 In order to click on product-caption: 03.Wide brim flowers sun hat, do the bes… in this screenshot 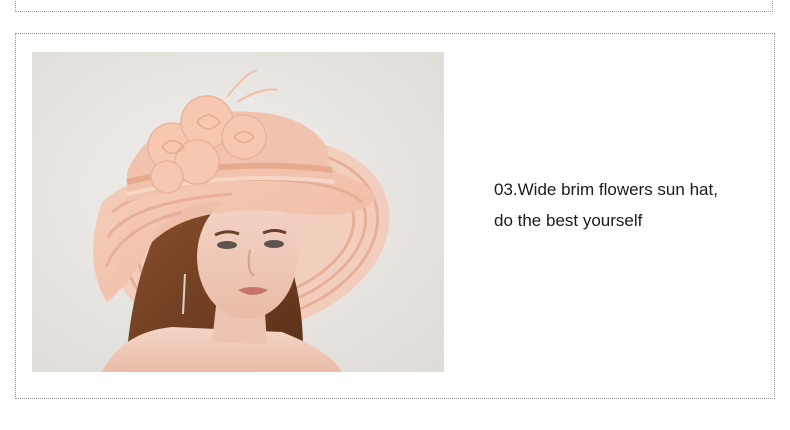, I will do `click(629, 205)`.